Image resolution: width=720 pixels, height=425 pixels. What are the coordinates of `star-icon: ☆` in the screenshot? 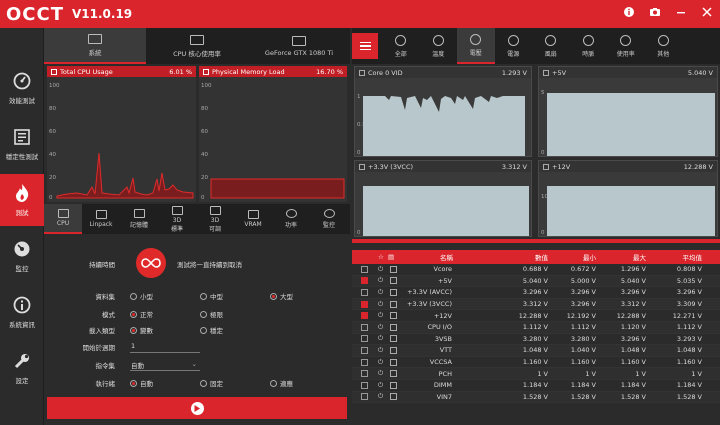 It's located at (381, 257).